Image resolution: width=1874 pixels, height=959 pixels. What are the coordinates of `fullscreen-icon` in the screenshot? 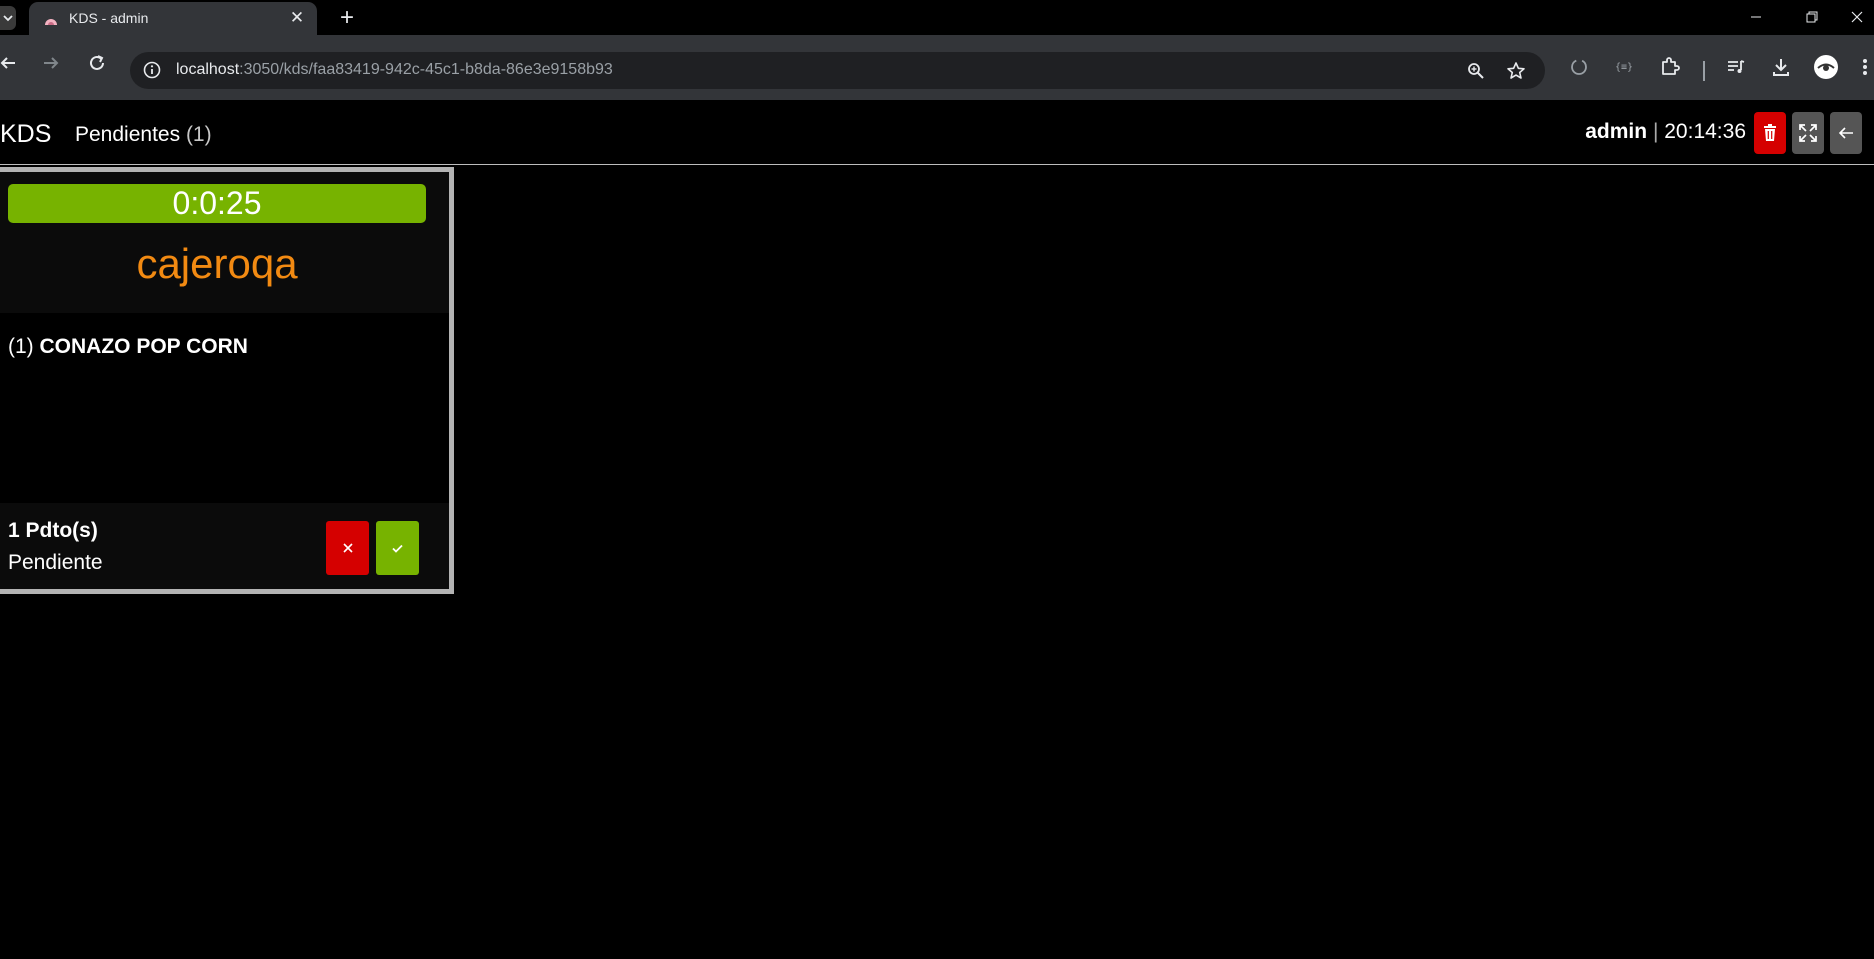 It's located at (1808, 133).